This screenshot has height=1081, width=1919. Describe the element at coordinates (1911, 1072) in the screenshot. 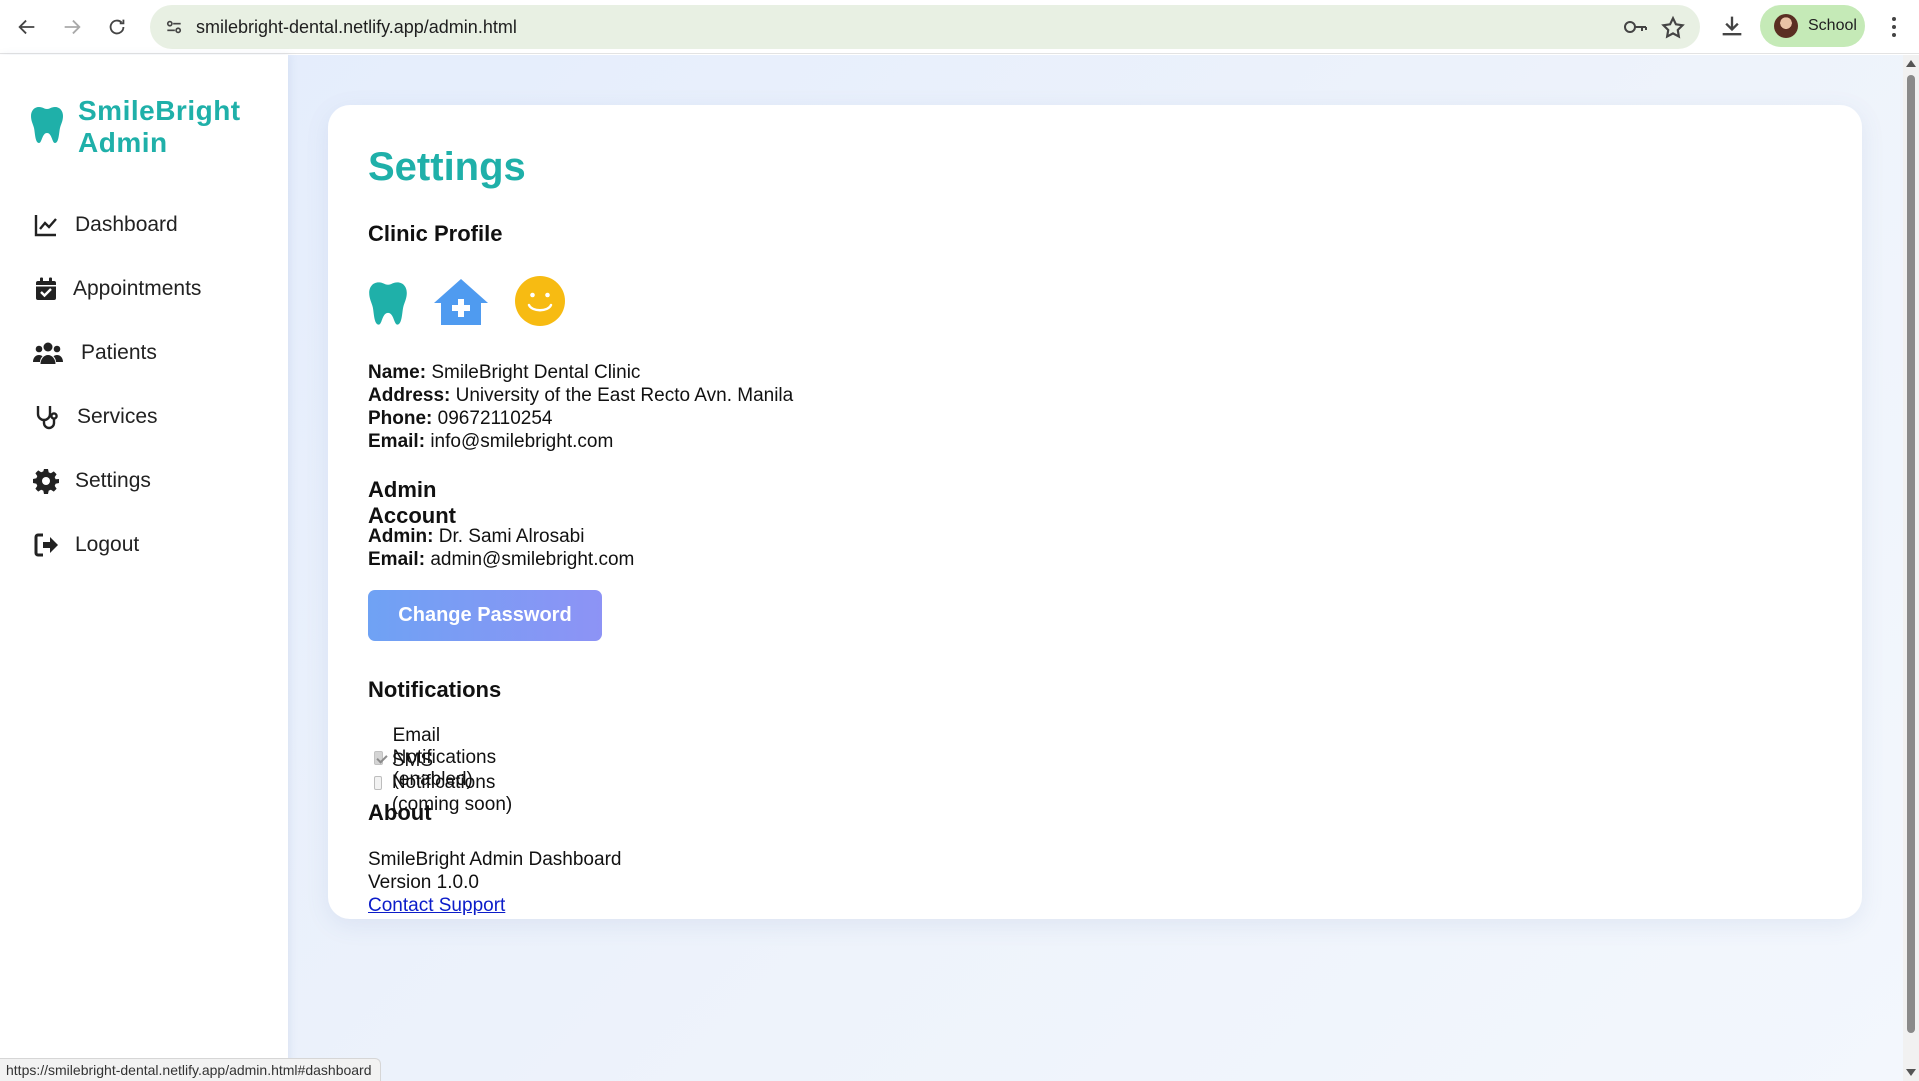

I see `scroll-down-arrow-icon` at that location.